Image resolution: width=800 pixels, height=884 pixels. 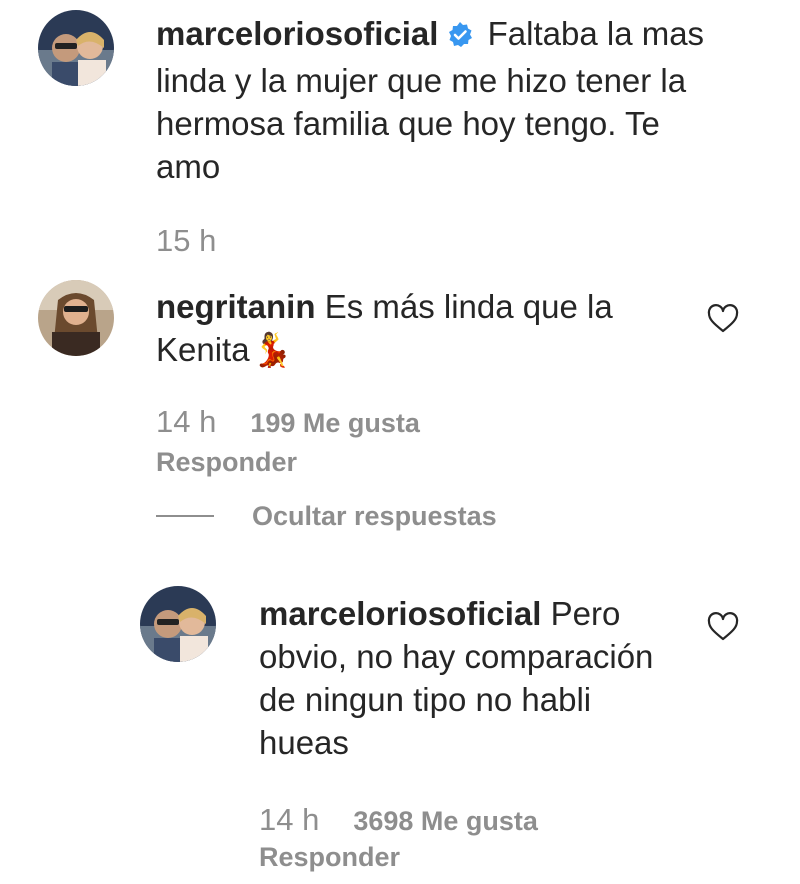 I want to click on like-count: 199 Me gusta, so click(x=335, y=423).